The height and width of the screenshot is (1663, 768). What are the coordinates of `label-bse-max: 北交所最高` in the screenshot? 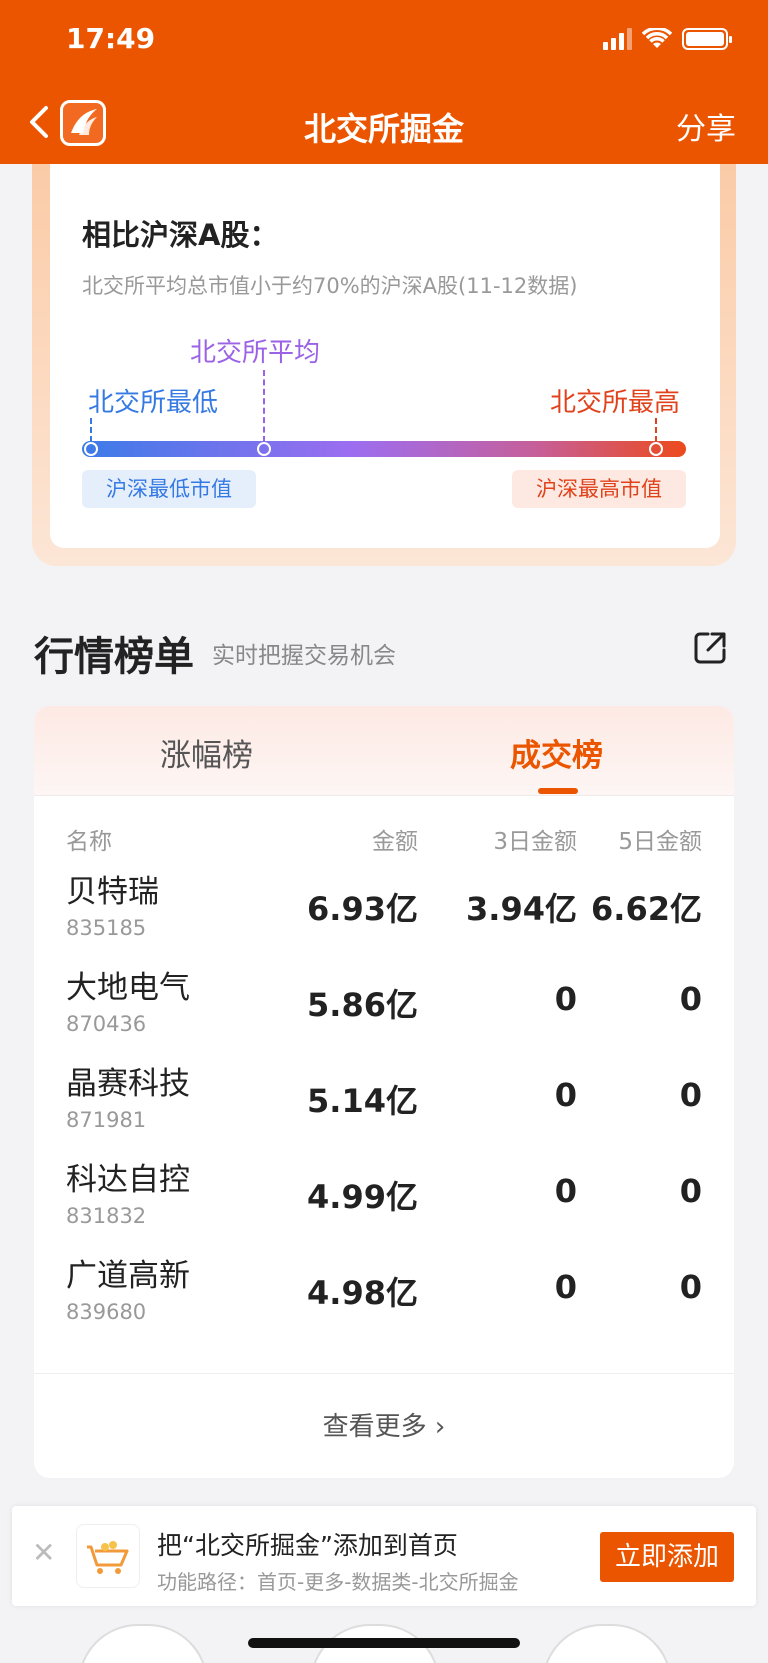 It's located at (614, 403).